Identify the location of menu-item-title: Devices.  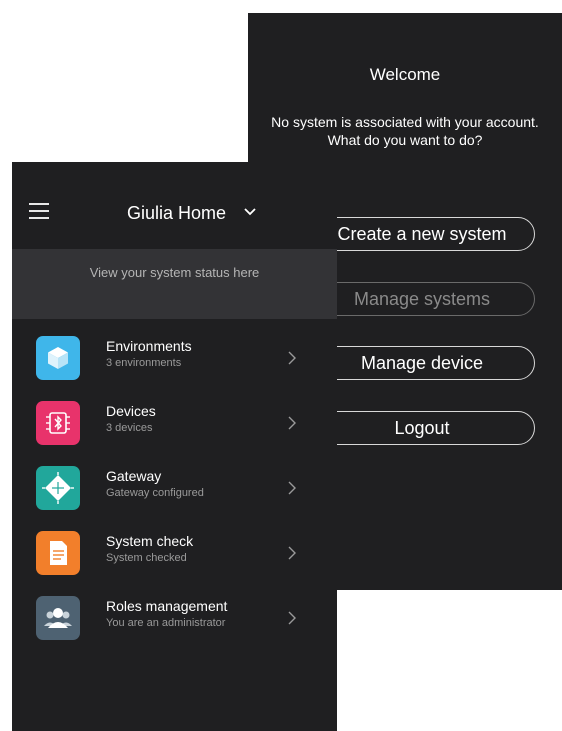
(131, 411).